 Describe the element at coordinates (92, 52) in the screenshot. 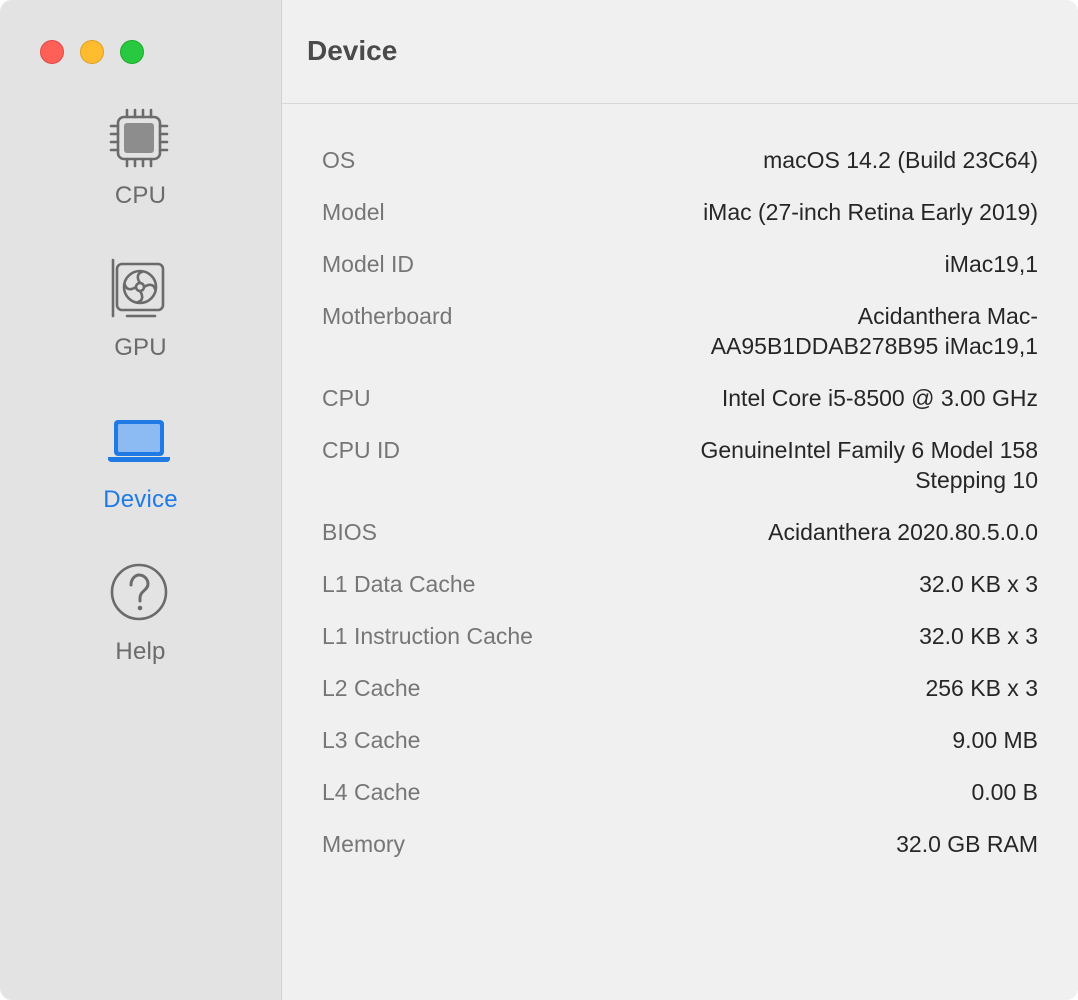

I see `minimize-window-button` at that location.